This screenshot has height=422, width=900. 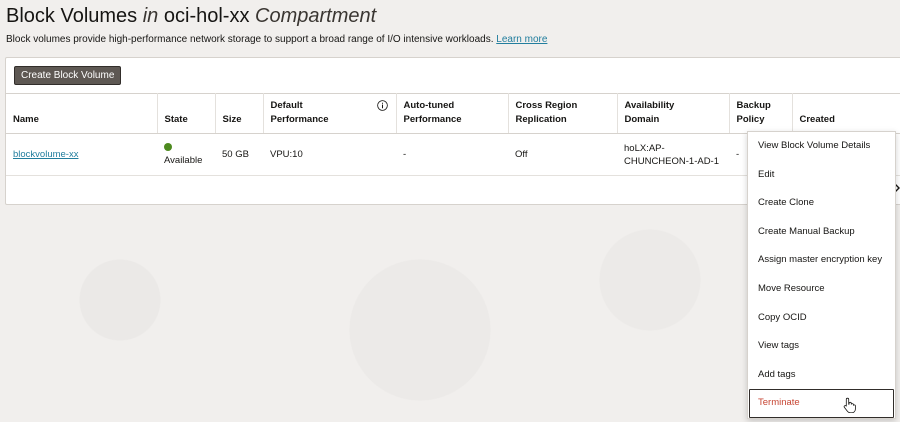 What do you see at coordinates (821, 175) in the screenshot?
I see `menu-item-edit: Edit` at bounding box center [821, 175].